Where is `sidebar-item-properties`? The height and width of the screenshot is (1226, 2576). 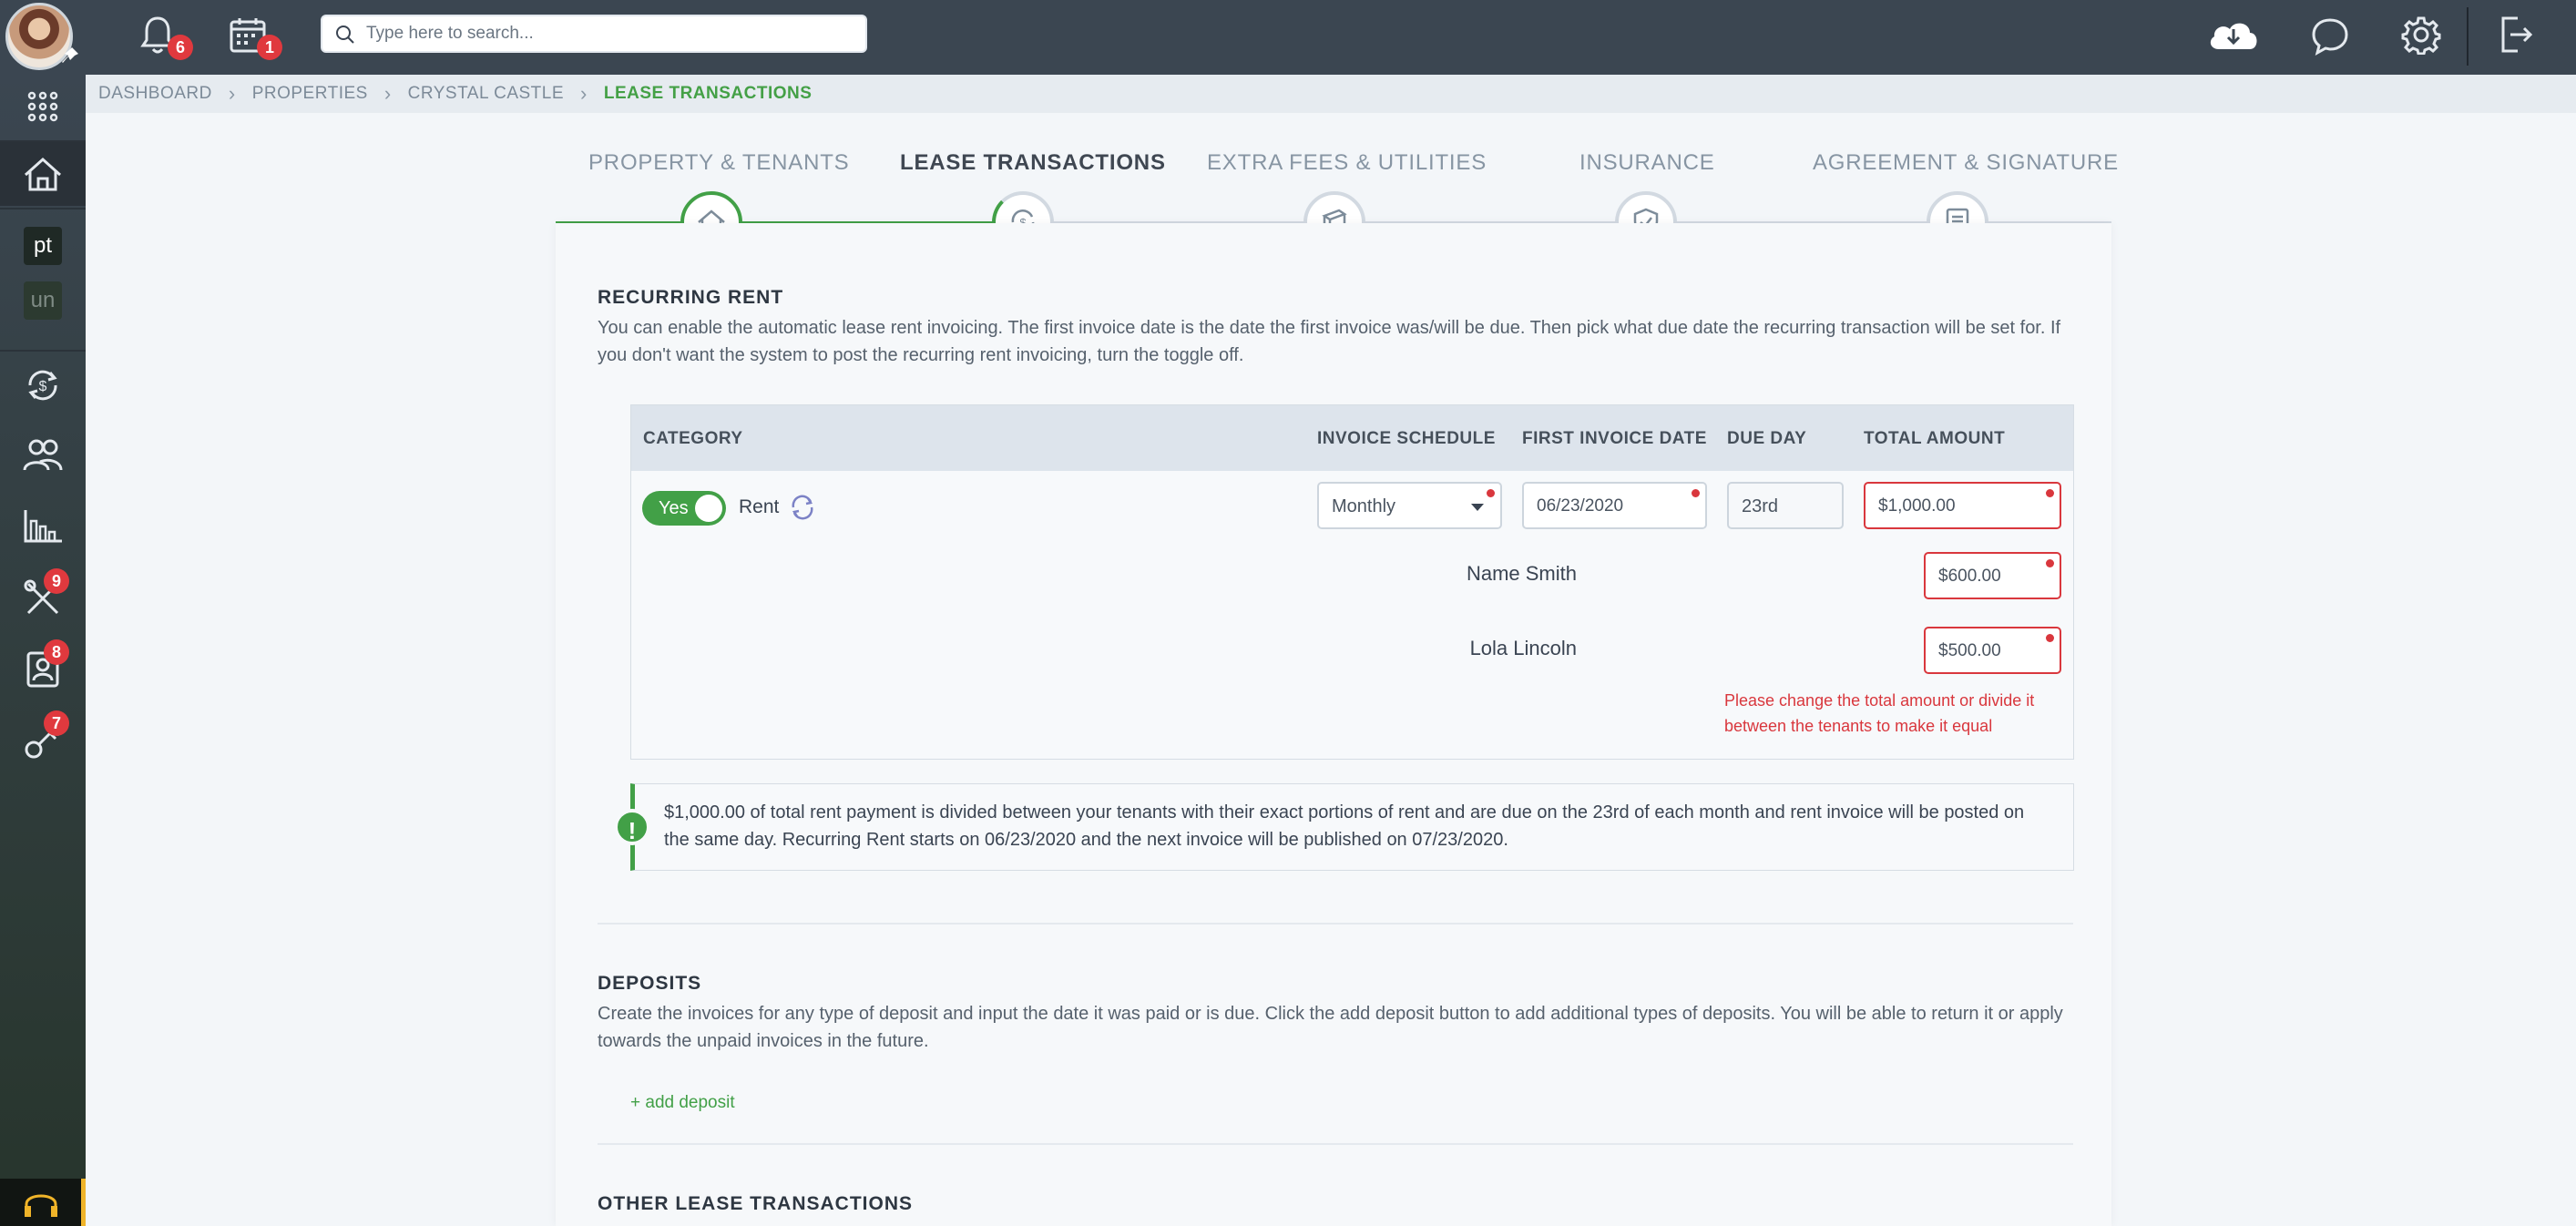
sidebar-item-properties is located at coordinates (43, 174).